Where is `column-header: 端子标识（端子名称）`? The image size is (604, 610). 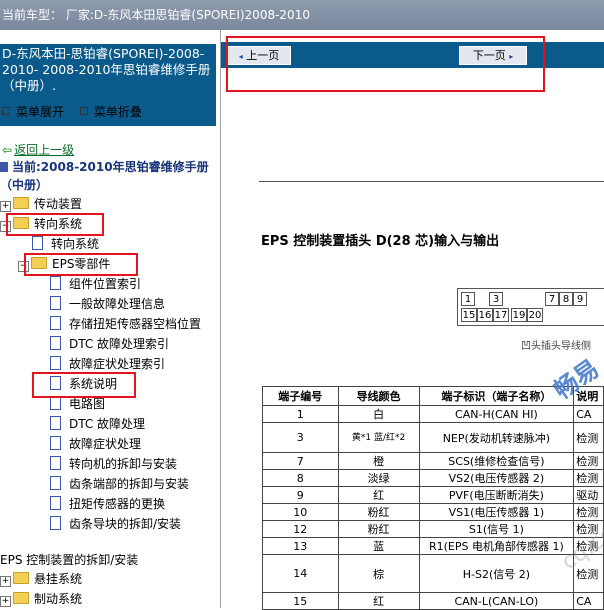 column-header: 端子标识（端子名称） is located at coordinates (496, 396).